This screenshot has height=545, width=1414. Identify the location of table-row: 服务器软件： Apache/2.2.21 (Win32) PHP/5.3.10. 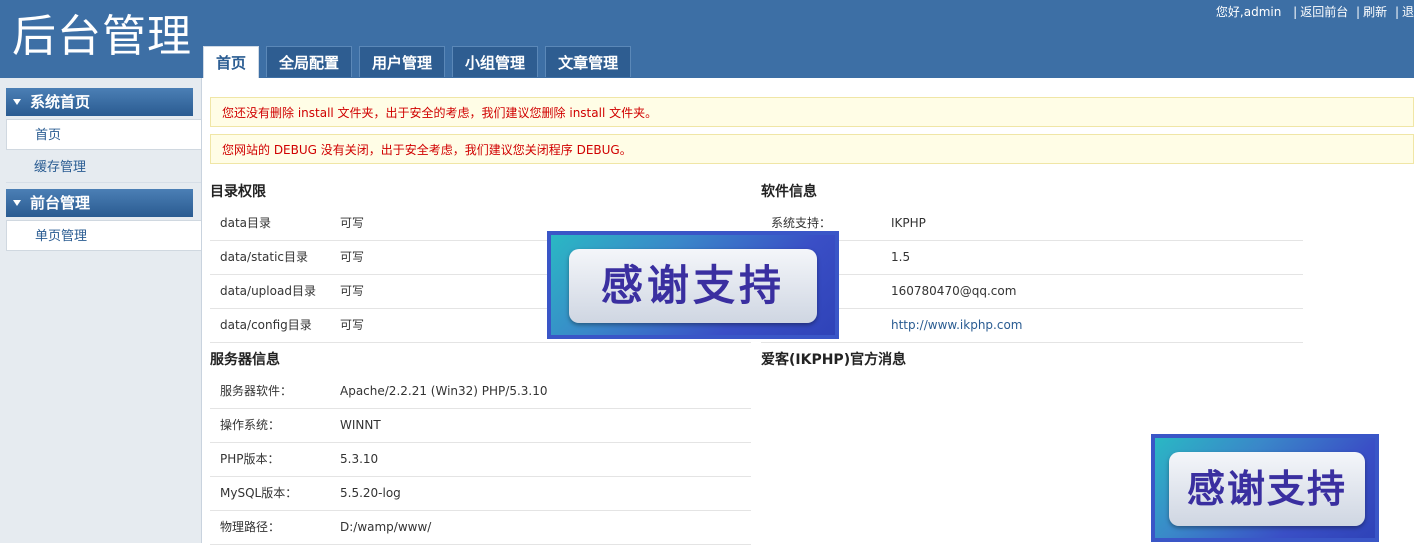
(480, 392).